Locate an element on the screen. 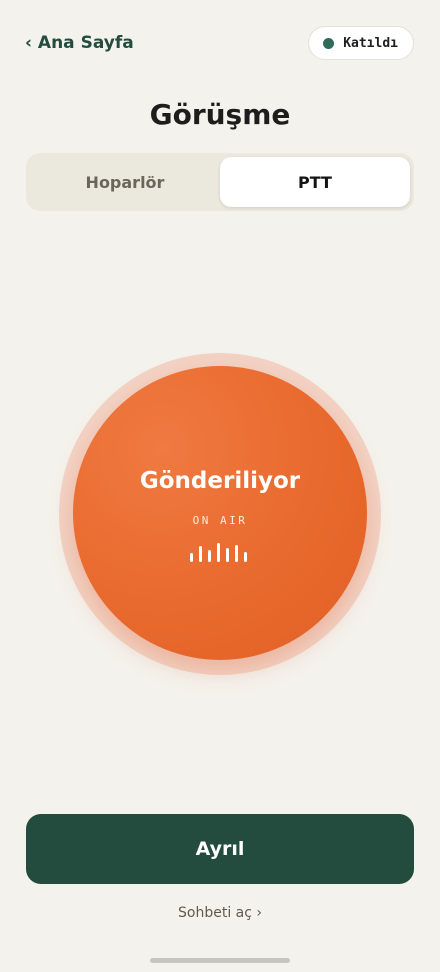  tab-speaker: Hoparlör is located at coordinates (125, 182).